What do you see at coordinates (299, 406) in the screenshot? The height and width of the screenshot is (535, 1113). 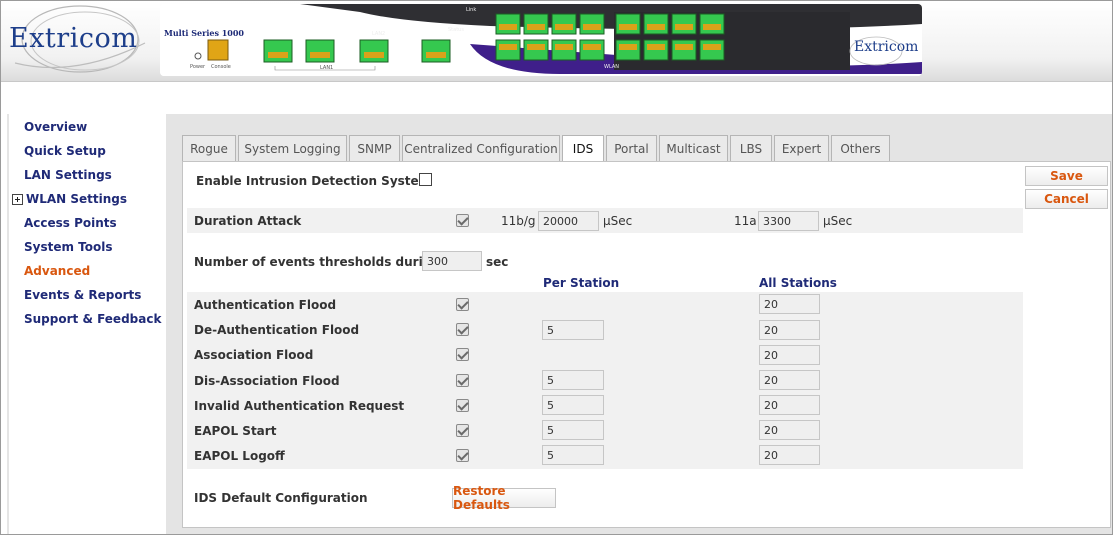 I see `flood-row-label: Invalid Authentication Request` at bounding box center [299, 406].